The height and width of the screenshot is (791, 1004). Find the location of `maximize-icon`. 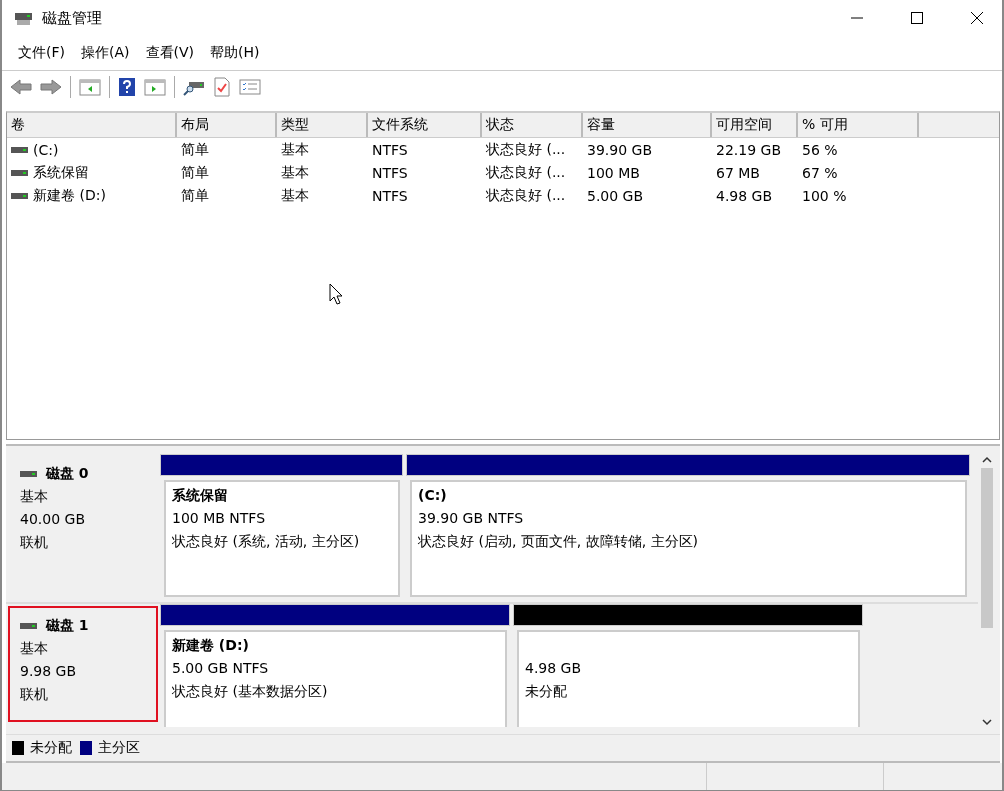

maximize-icon is located at coordinates (917, 18).